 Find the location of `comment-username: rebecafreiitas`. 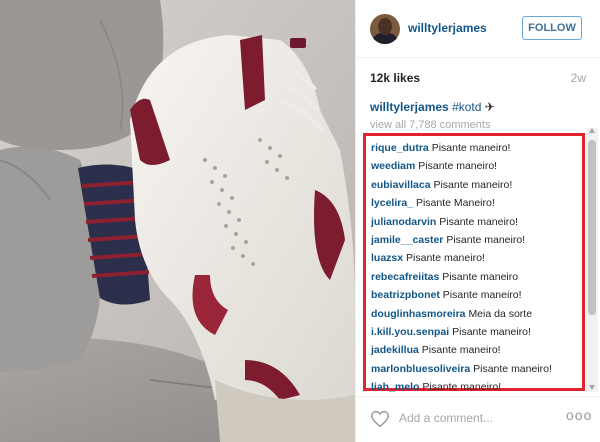

comment-username: rebecafreiitas is located at coordinates (405, 277).